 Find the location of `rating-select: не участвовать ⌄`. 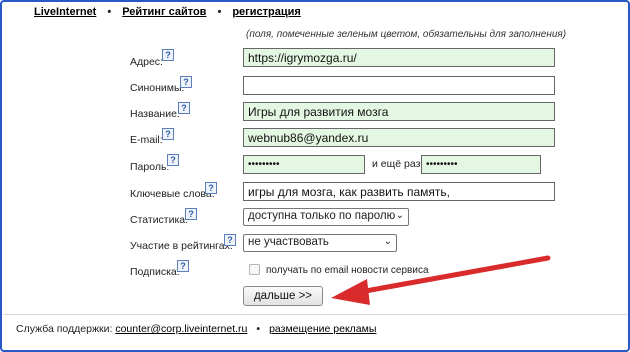

rating-select: не участвовать ⌄ is located at coordinates (320, 243).